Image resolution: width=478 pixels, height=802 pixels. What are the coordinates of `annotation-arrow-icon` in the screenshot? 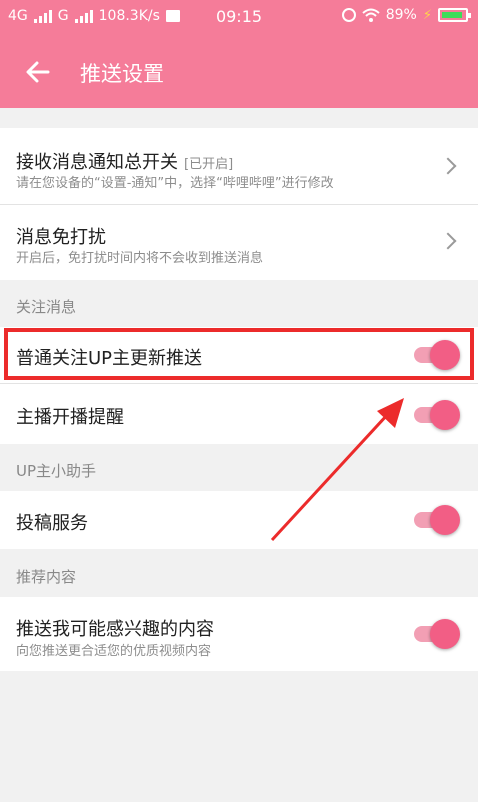 It's located at (337, 470).